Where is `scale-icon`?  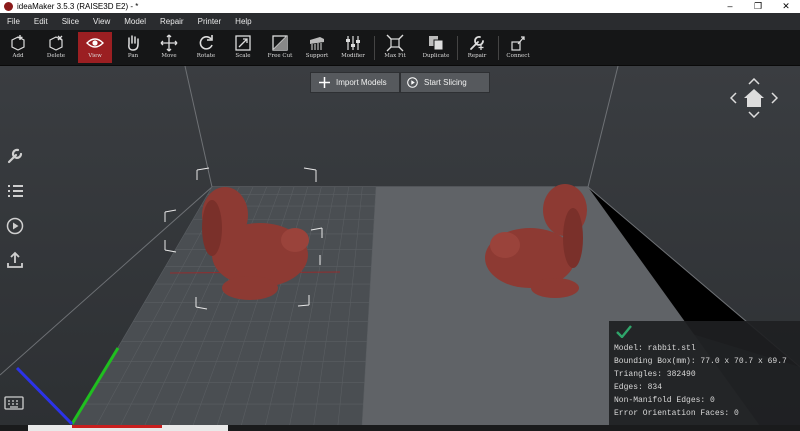
scale-icon is located at coordinates (243, 43).